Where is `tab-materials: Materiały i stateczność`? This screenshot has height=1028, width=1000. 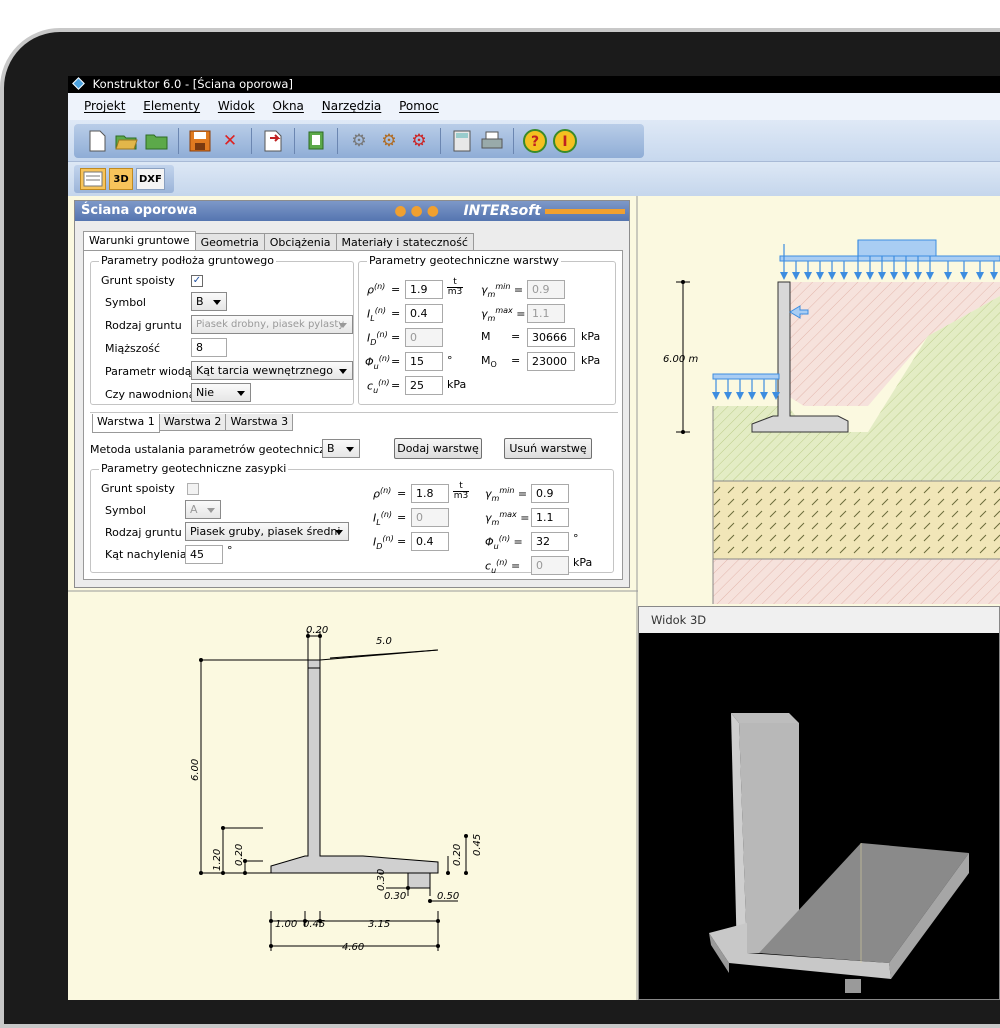 tab-materials: Materiały i stateczność is located at coordinates (404, 241).